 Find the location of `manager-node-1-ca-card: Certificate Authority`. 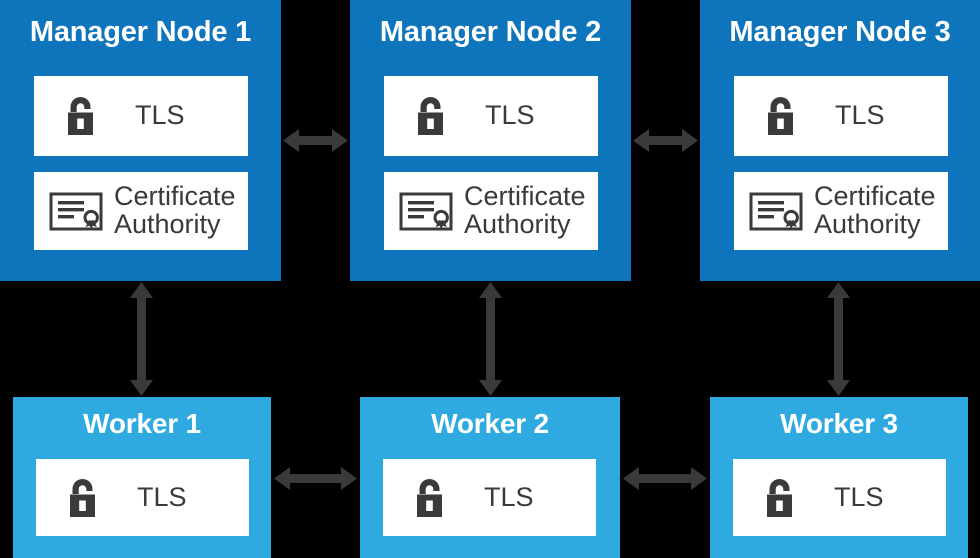

manager-node-1-ca-card: Certificate Authority is located at coordinates (141, 211).